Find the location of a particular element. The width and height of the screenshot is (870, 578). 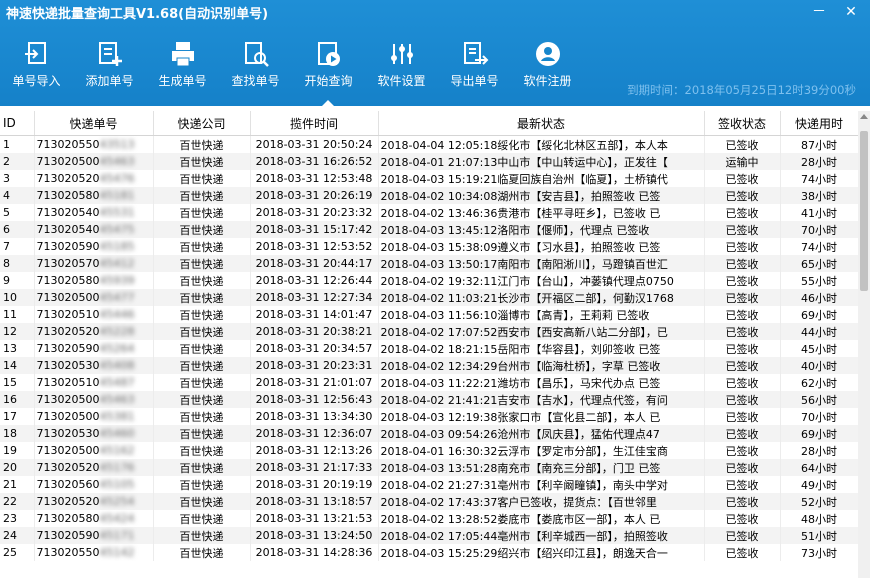

import-icon is located at coordinates (35, 53).